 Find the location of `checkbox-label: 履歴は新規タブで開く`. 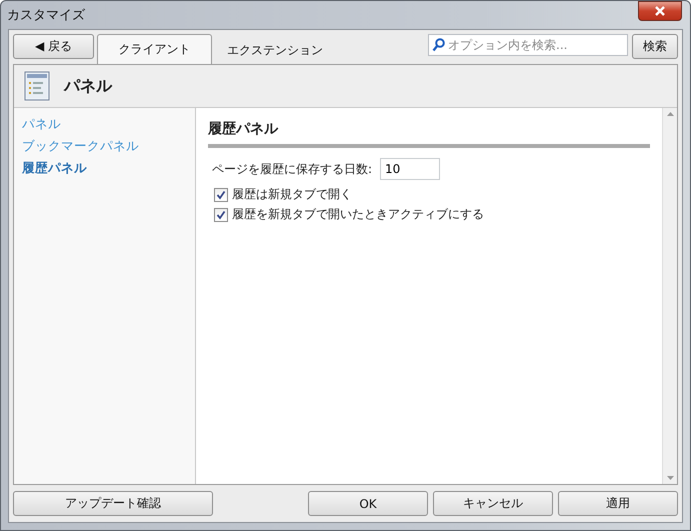

checkbox-label: 履歴は新規タブで開く is located at coordinates (292, 194).